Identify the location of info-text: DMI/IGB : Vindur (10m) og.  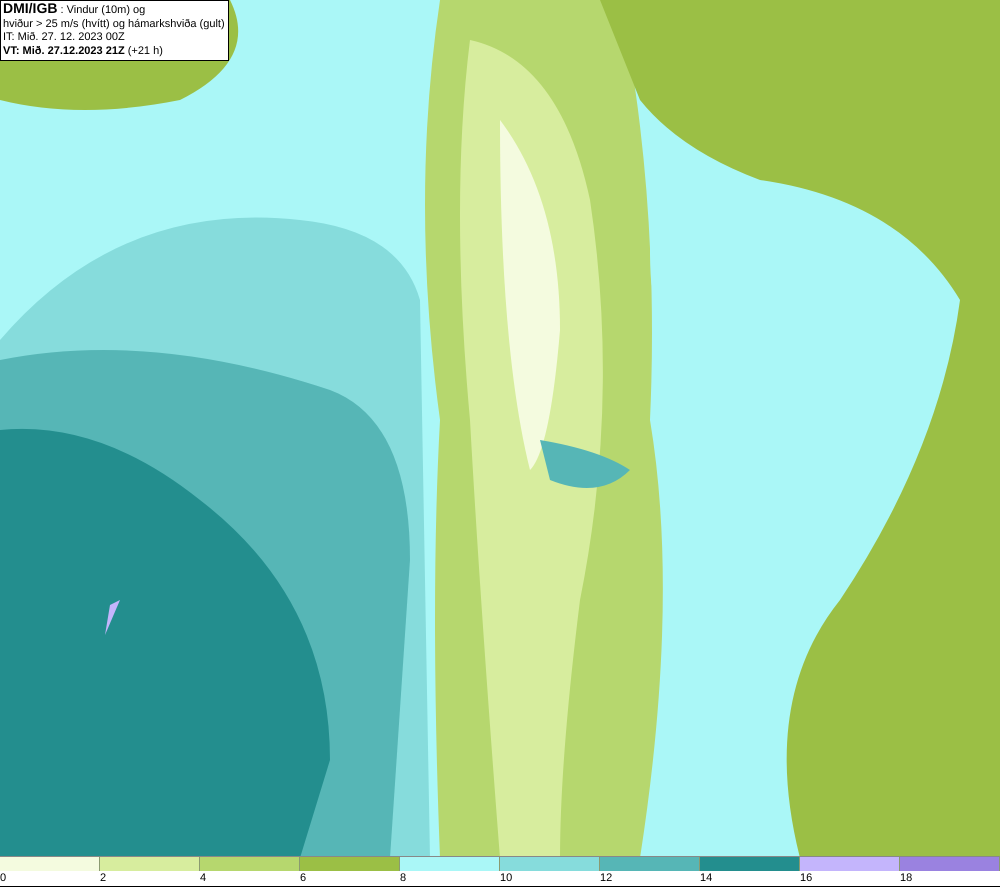
(74, 10).